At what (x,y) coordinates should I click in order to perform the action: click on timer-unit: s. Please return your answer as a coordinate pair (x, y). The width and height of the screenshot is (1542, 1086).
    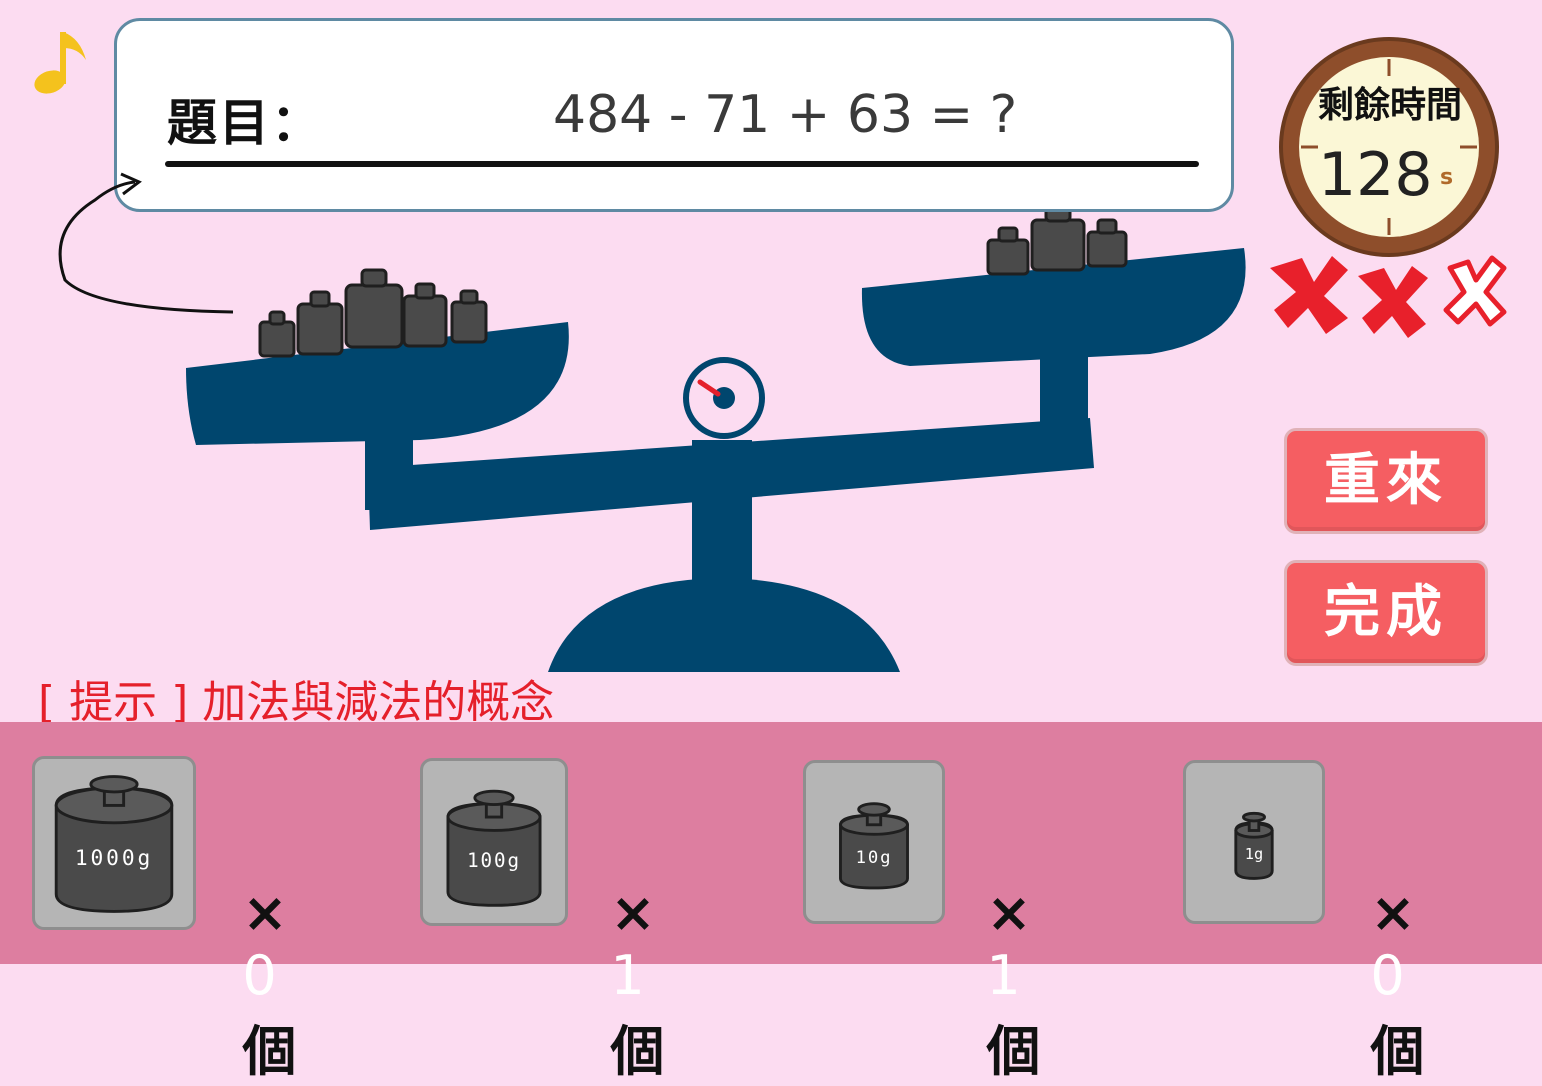
    Looking at the image, I should click on (1447, 177).